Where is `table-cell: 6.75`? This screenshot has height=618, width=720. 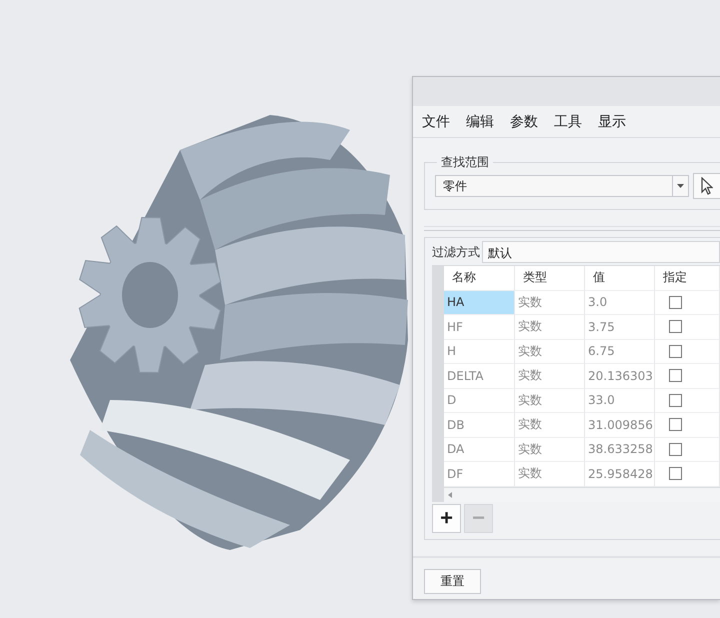
table-cell: 6.75 is located at coordinates (620, 352).